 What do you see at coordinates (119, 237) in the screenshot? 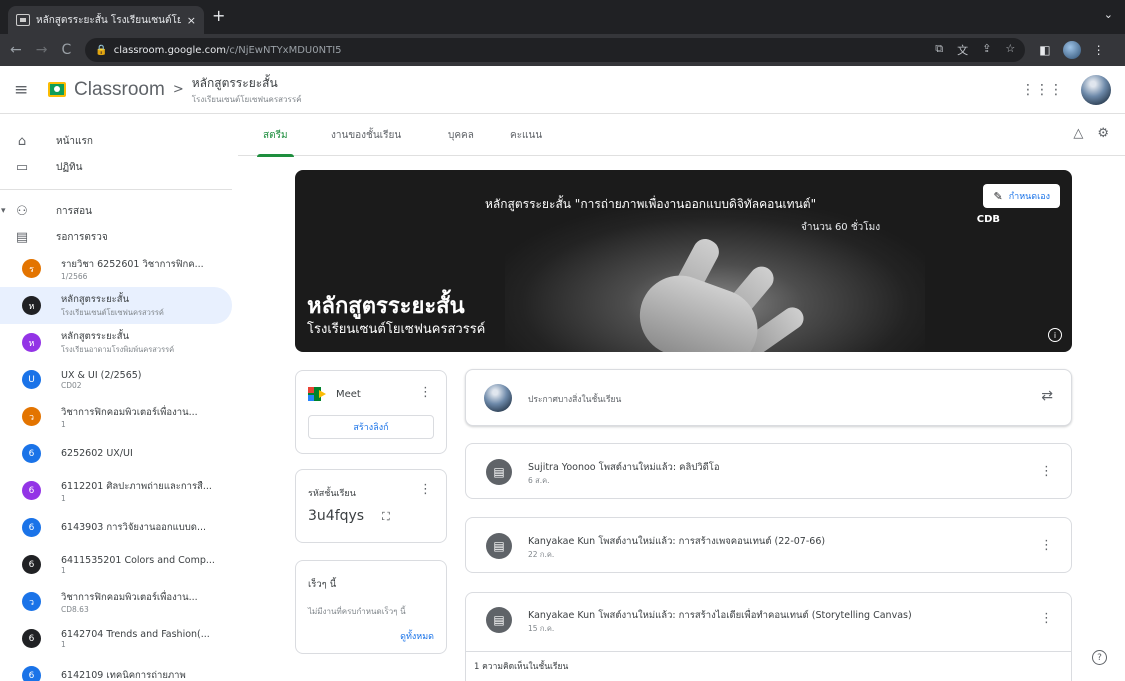
I see `sidebar-item-to-review: ▤ รอการตรวจ` at bounding box center [119, 237].